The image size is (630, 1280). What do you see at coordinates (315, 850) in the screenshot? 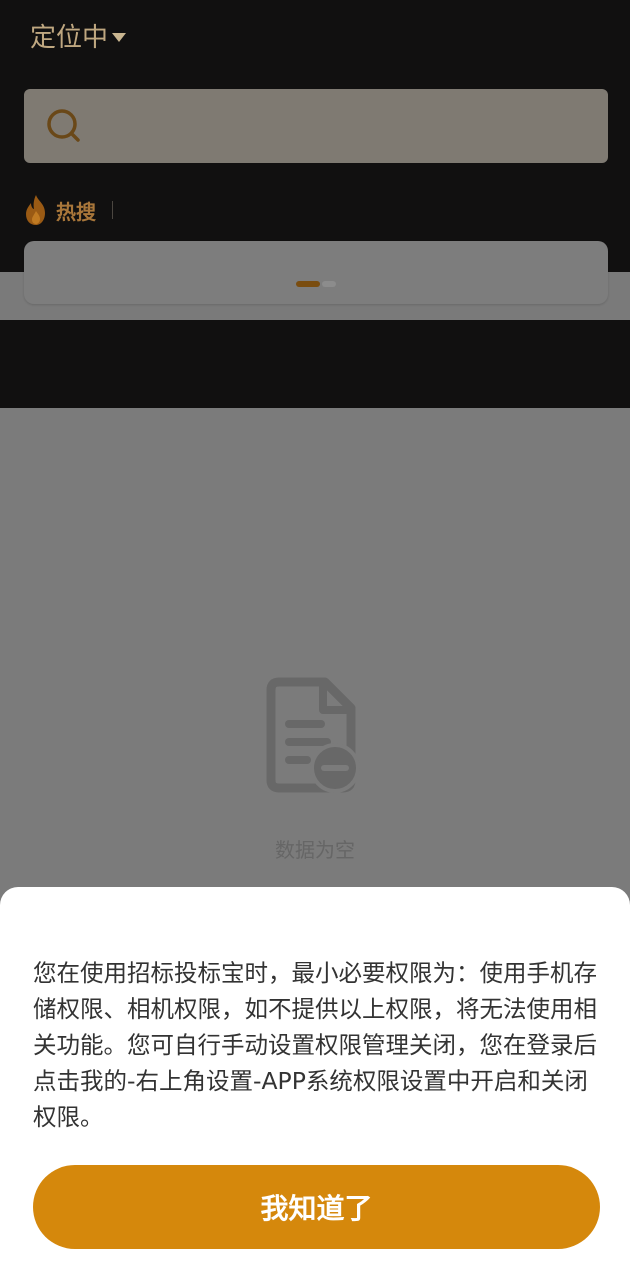
I see `empty-state-text: 数据为空` at bounding box center [315, 850].